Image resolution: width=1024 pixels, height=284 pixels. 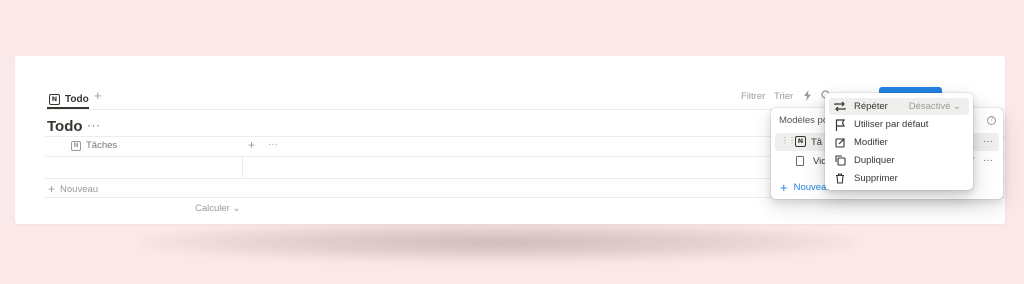 I want to click on document-icon, so click(x=800, y=161).